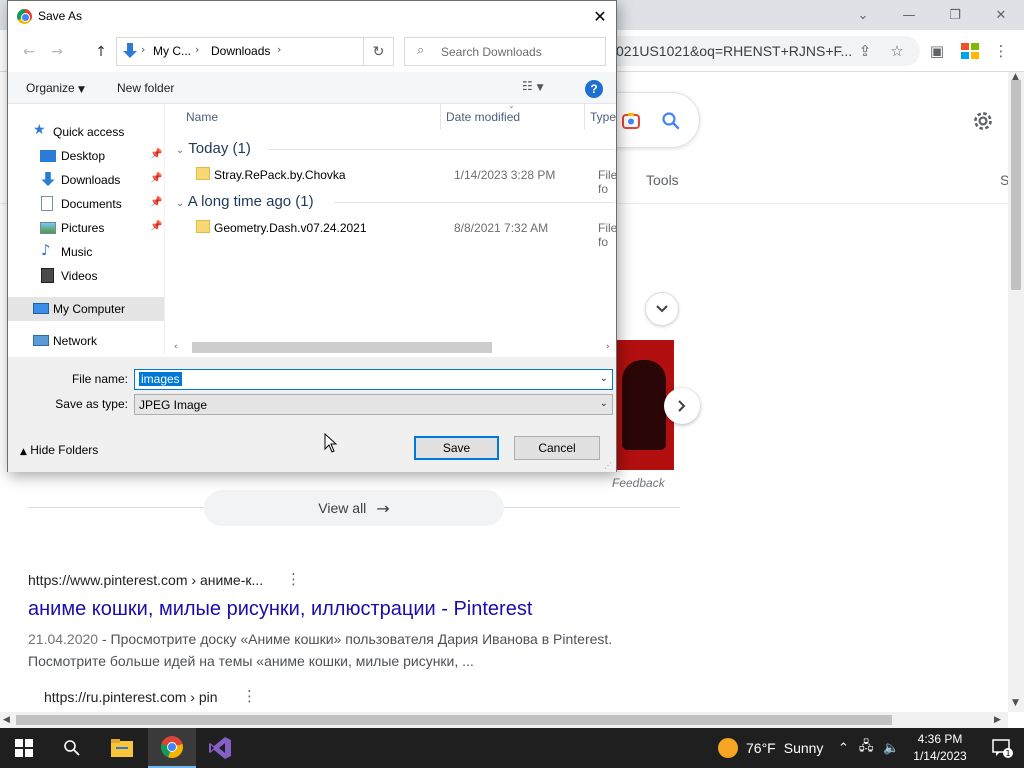 Image resolution: width=1024 pixels, height=768 pixels. Describe the element at coordinates (1002, 748) in the screenshot. I see `notification-button: 1` at that location.